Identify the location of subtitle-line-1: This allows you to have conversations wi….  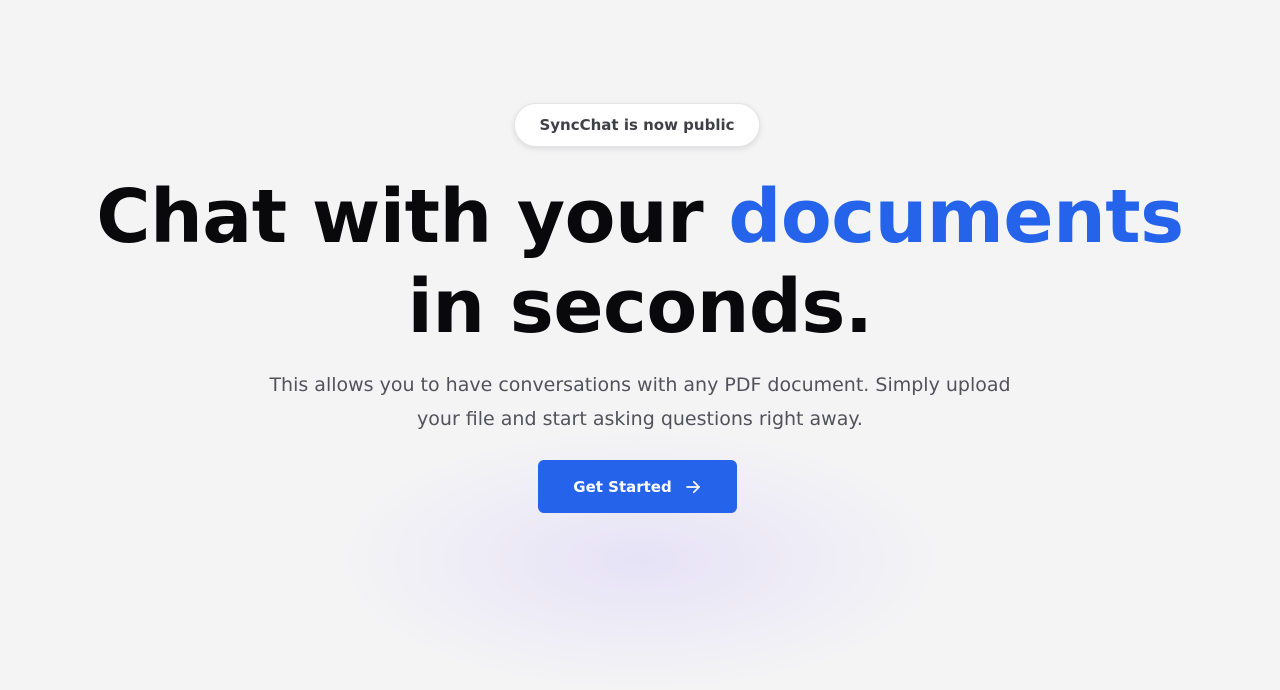
(640, 385).